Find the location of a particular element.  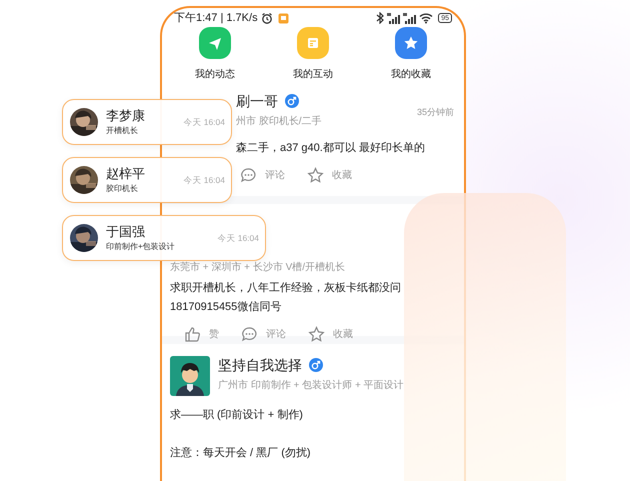

shortcut-label: 我的动态 is located at coordinates (215, 74).